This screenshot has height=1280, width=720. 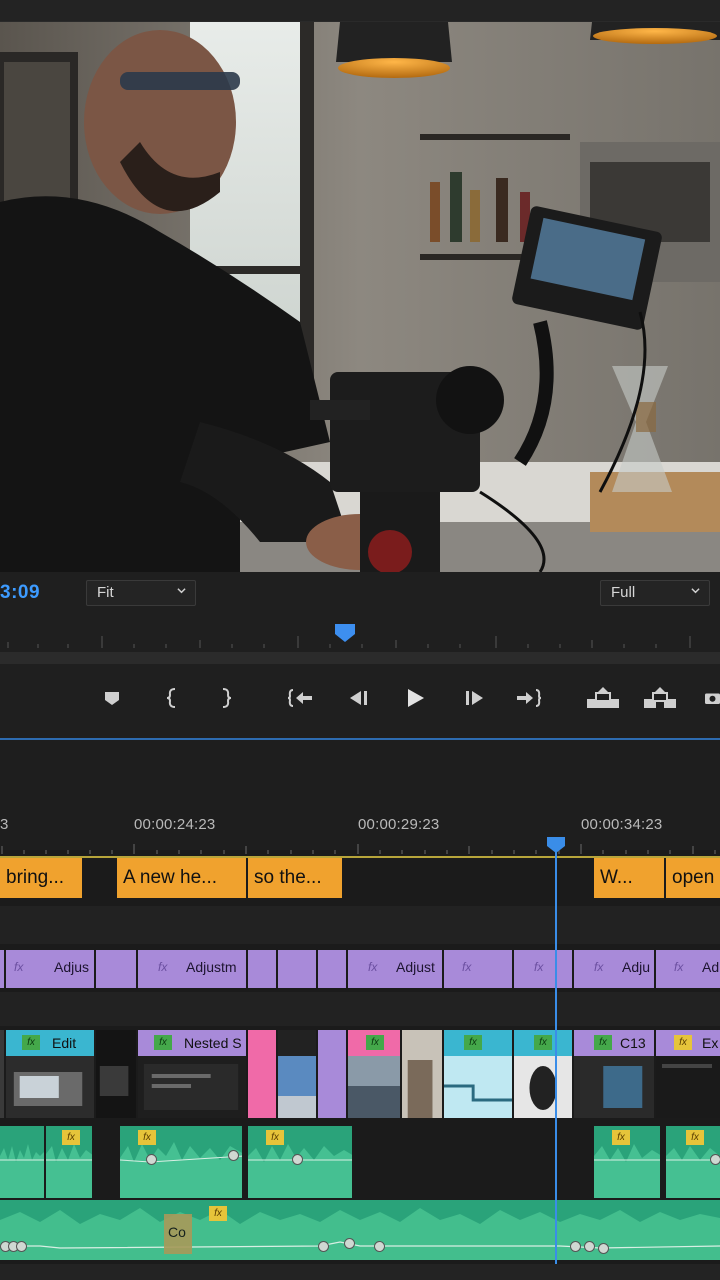 I want to click on monitor-time-ruler, so click(x=360, y=638).